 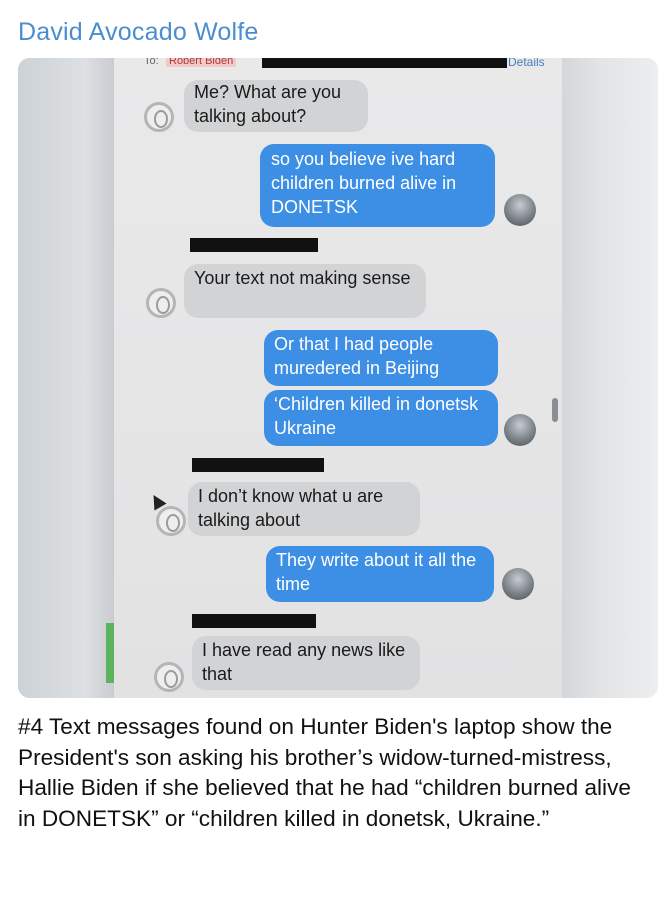 What do you see at coordinates (66, 378) in the screenshot?
I see `left-bezel` at bounding box center [66, 378].